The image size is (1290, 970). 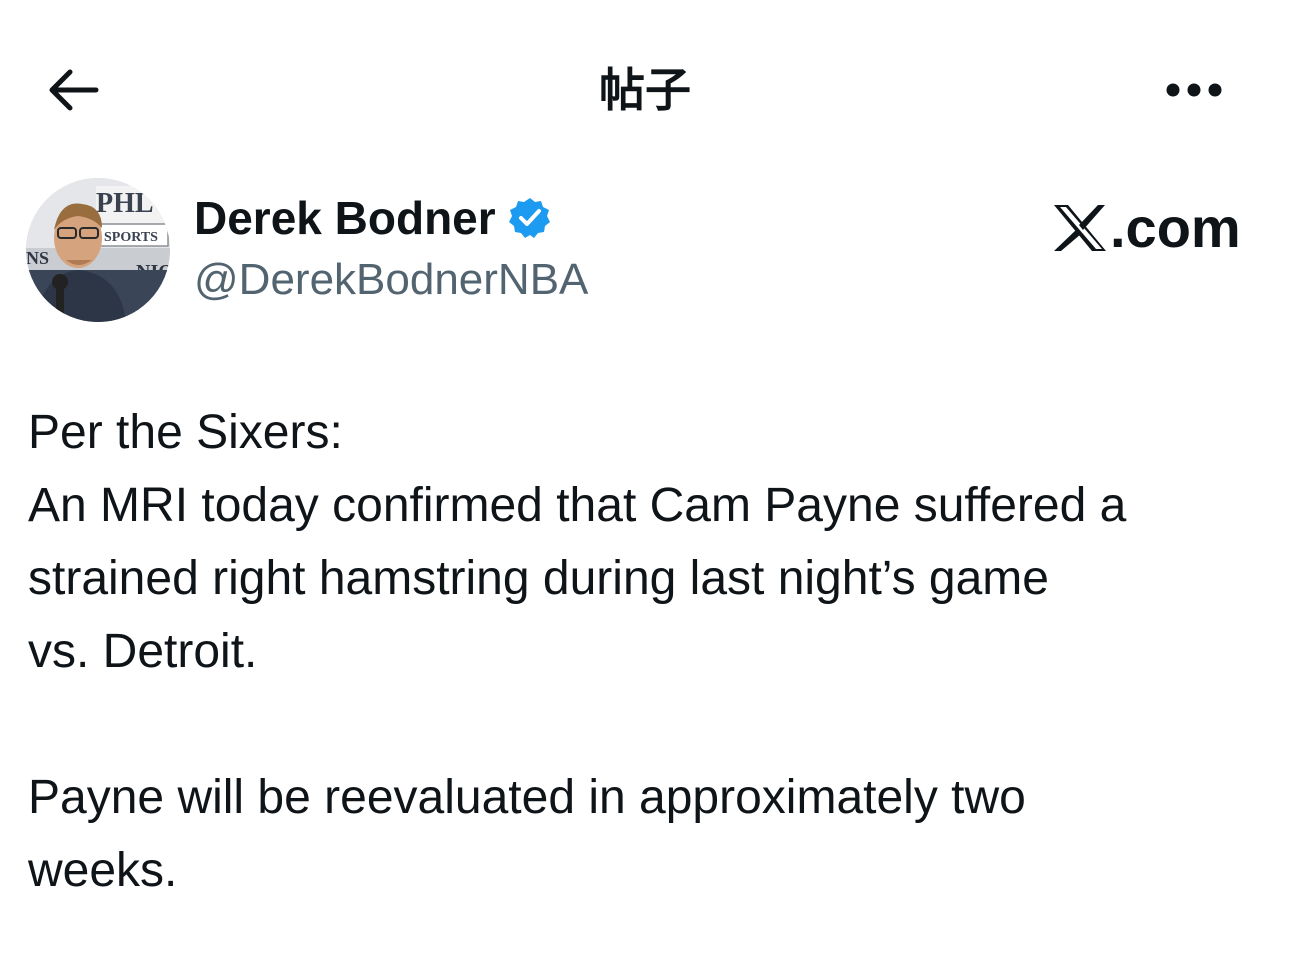 I want to click on more-horizontal-icon, so click(x=1194, y=90).